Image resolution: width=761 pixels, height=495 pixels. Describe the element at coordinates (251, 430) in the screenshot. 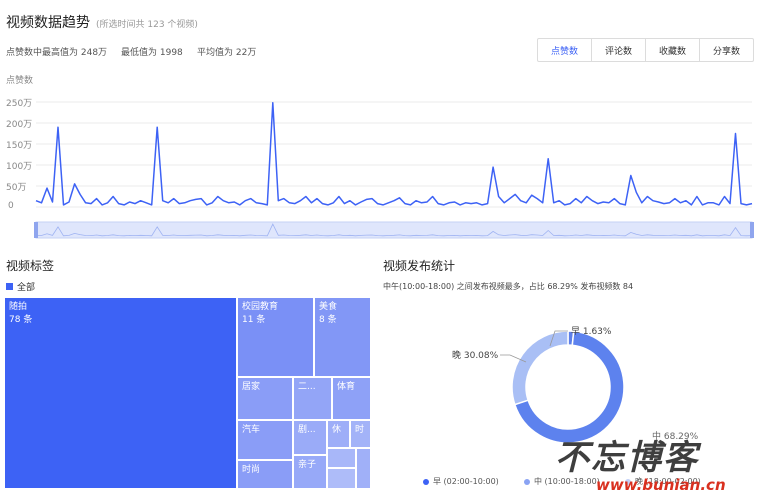

I see `treemap-cell-label: 汽车` at that location.